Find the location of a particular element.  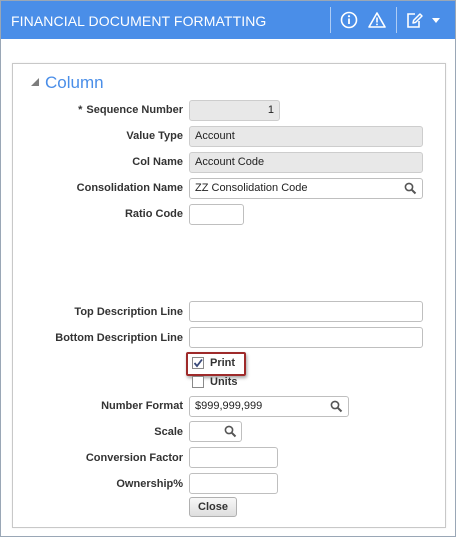

consolidation-name-field: ZZ Consolidation Code is located at coordinates (306, 188).